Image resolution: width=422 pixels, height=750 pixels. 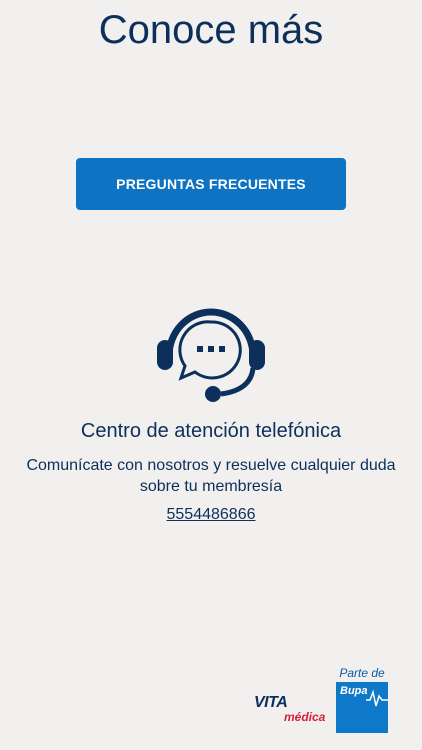 What do you see at coordinates (211, 431) in the screenshot?
I see `support-center-title: Centro de atención telefónica` at bounding box center [211, 431].